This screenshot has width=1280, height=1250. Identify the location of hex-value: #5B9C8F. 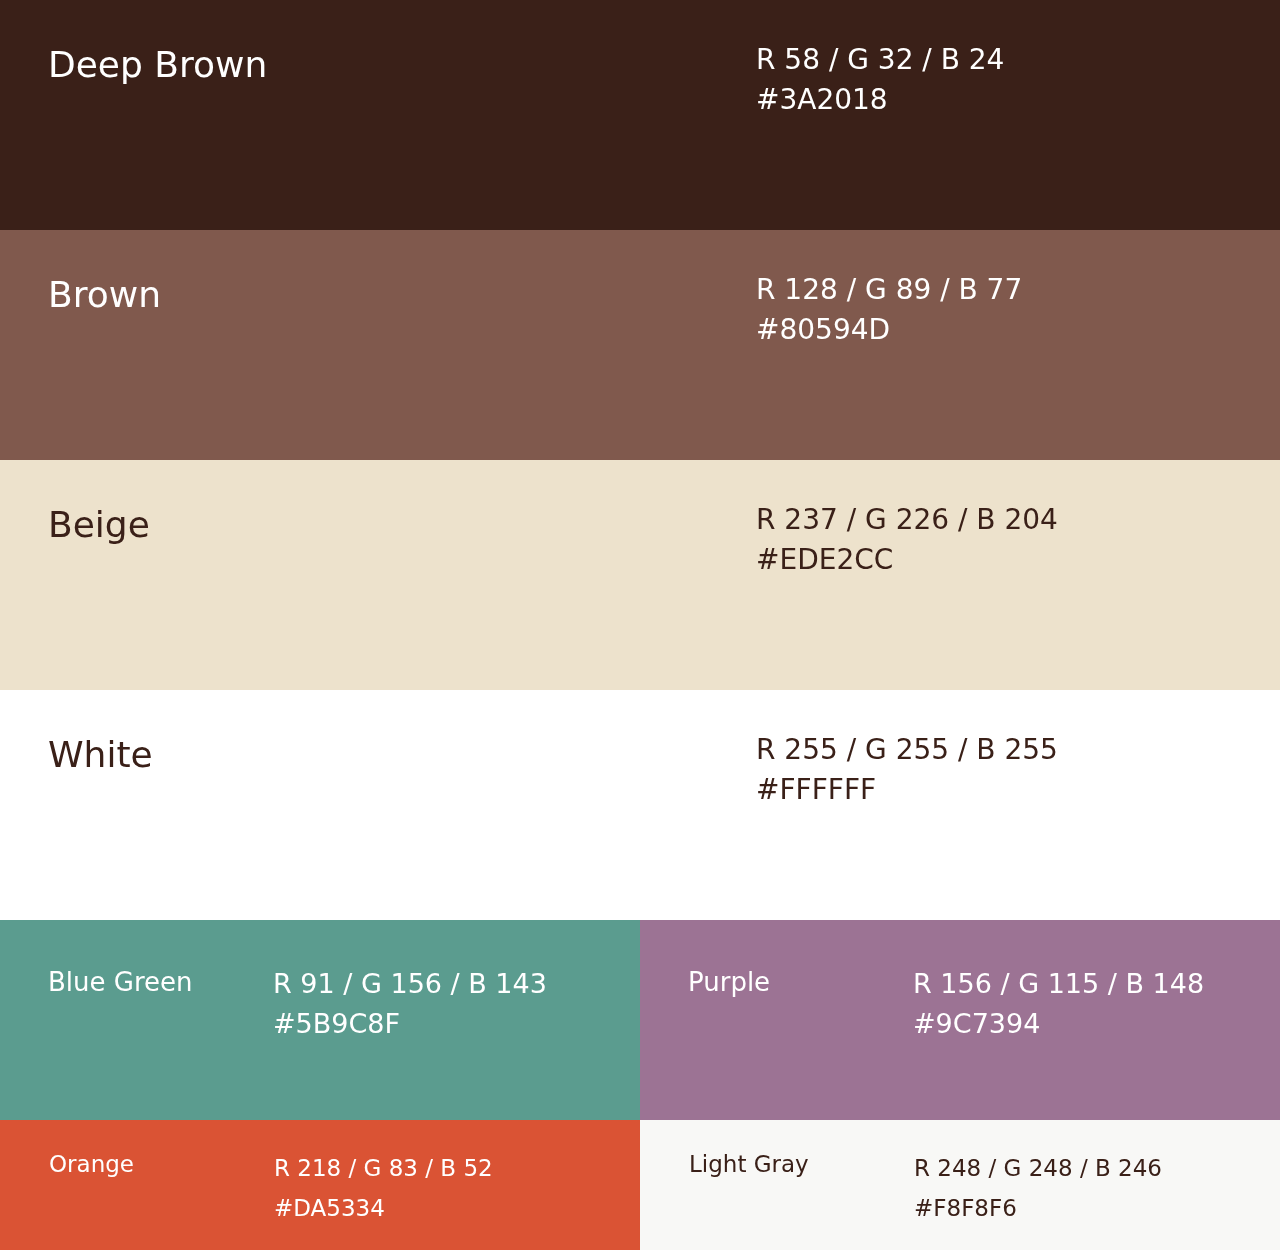
(337, 1024).